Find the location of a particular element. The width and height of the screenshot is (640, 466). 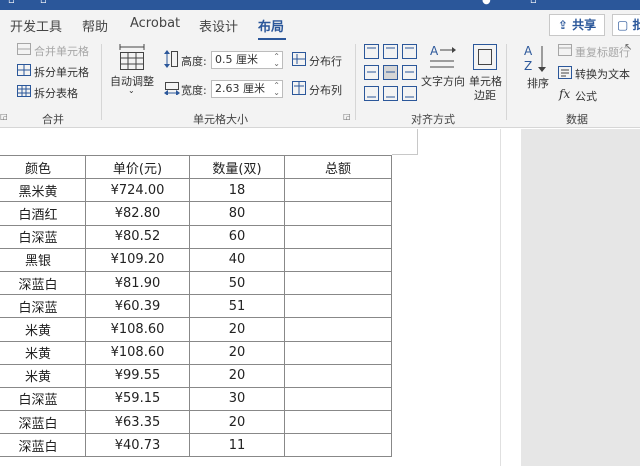

height-value: 0.5 厘米 is located at coordinates (236, 59).